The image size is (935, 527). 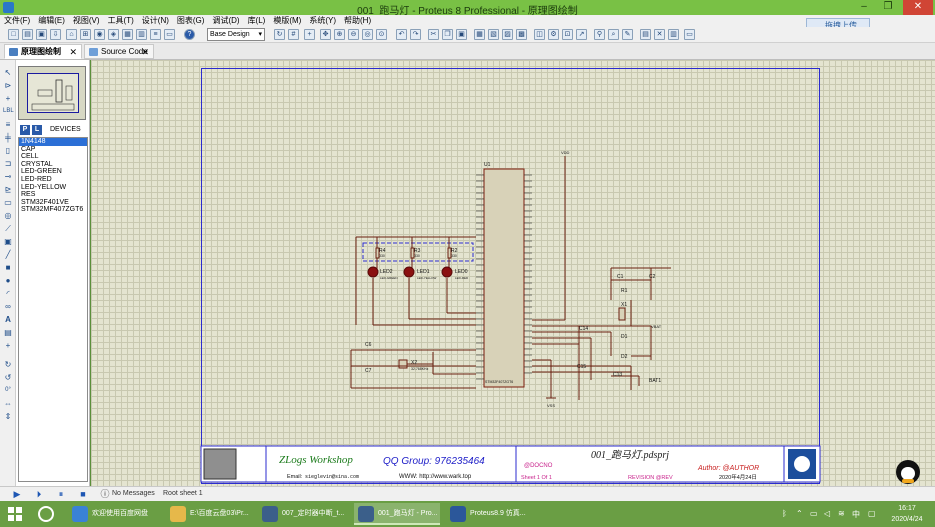 I want to click on search-icon, so click(x=46, y=514).